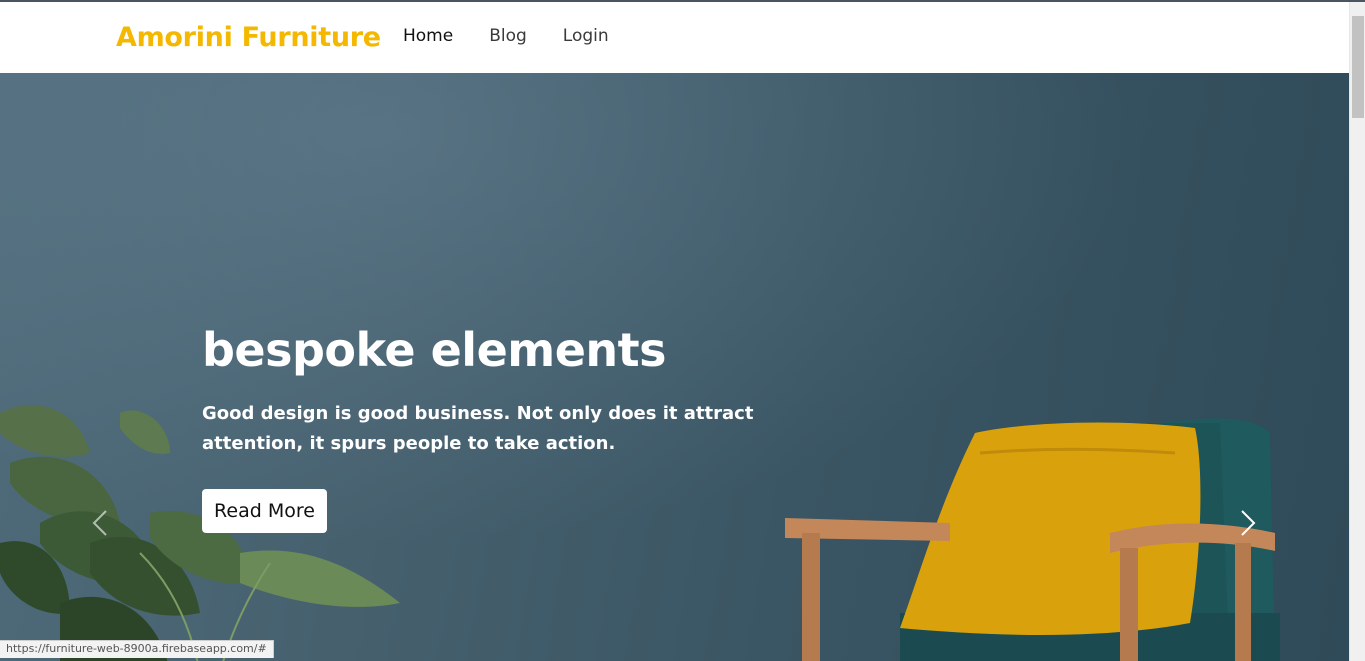 The image size is (1365, 661). I want to click on vertical-scrollbar, so click(1357, 331).